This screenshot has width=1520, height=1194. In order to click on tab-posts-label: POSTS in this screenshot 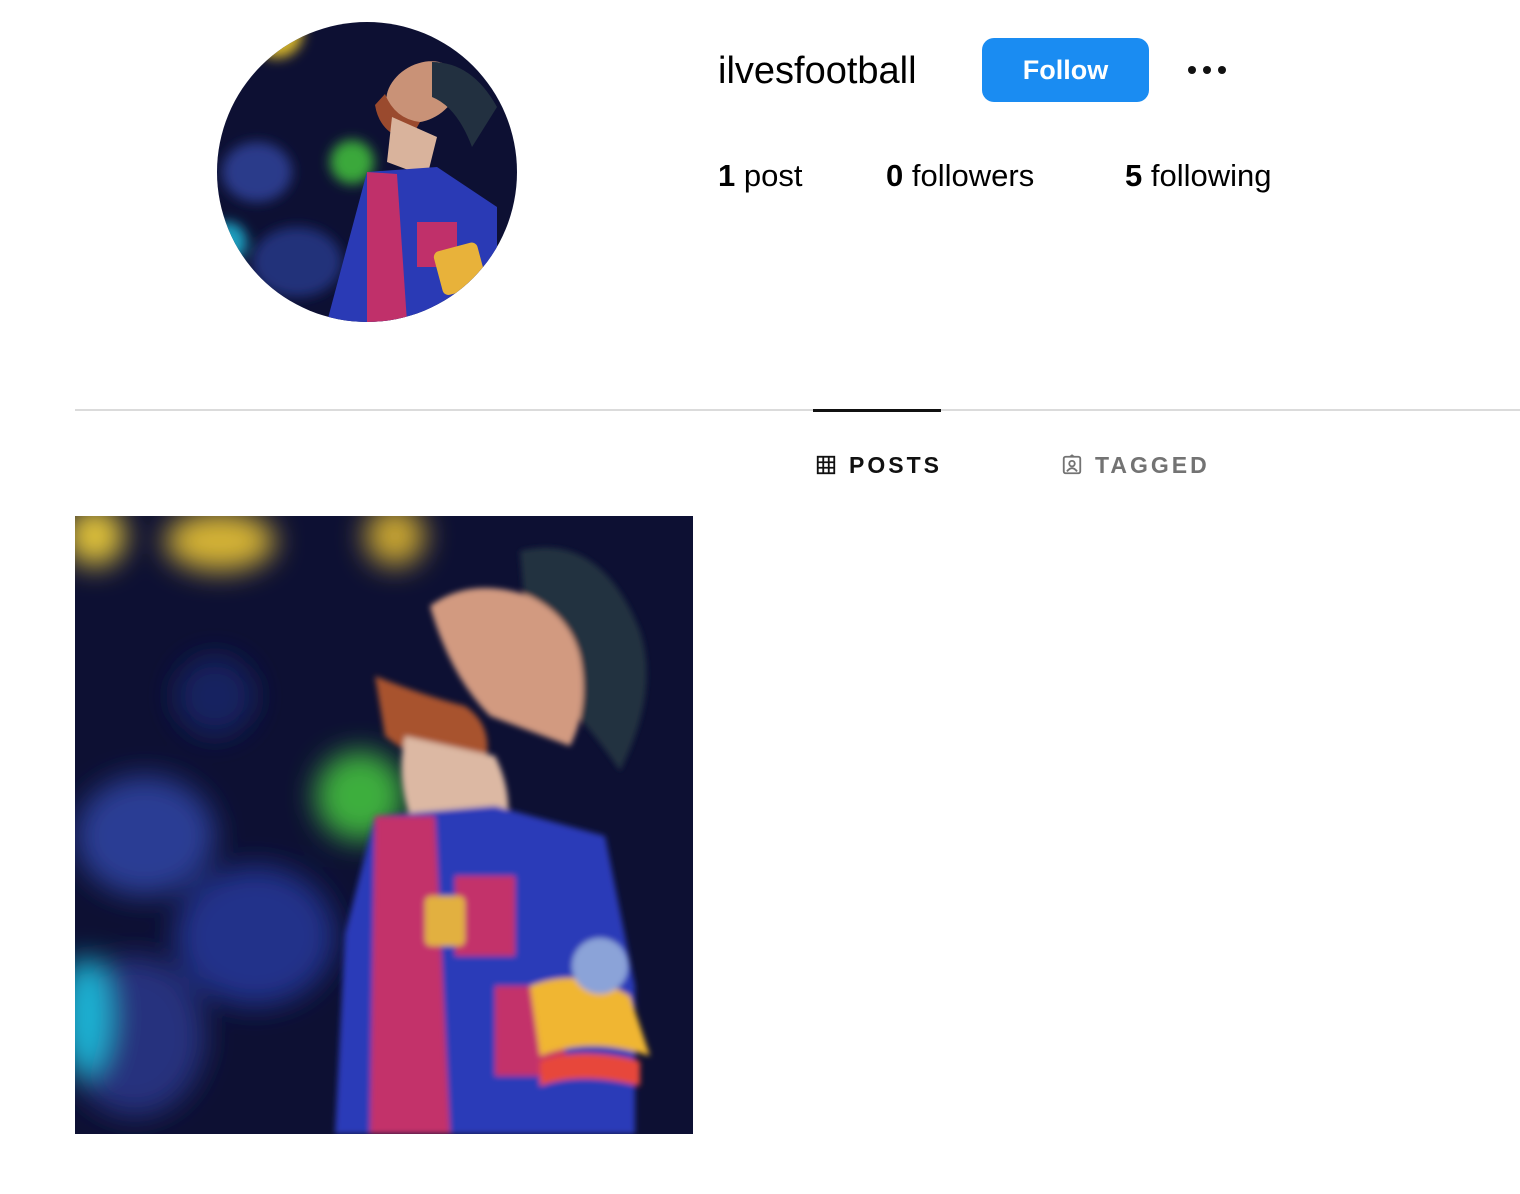, I will do `click(895, 464)`.